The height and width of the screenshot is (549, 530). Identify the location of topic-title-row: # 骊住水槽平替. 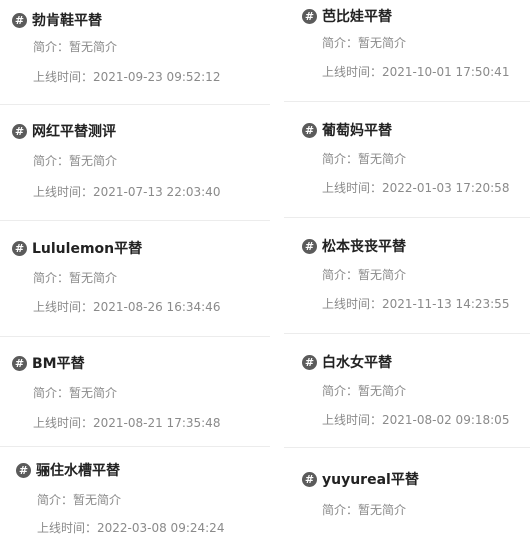
(68, 470).